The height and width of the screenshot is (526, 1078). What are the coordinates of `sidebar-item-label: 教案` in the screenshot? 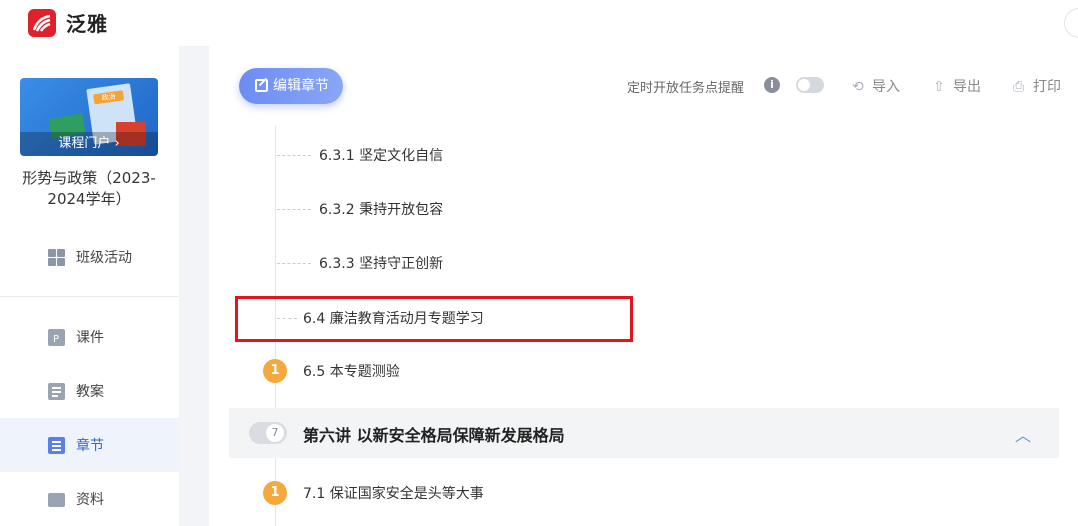 It's located at (90, 392).